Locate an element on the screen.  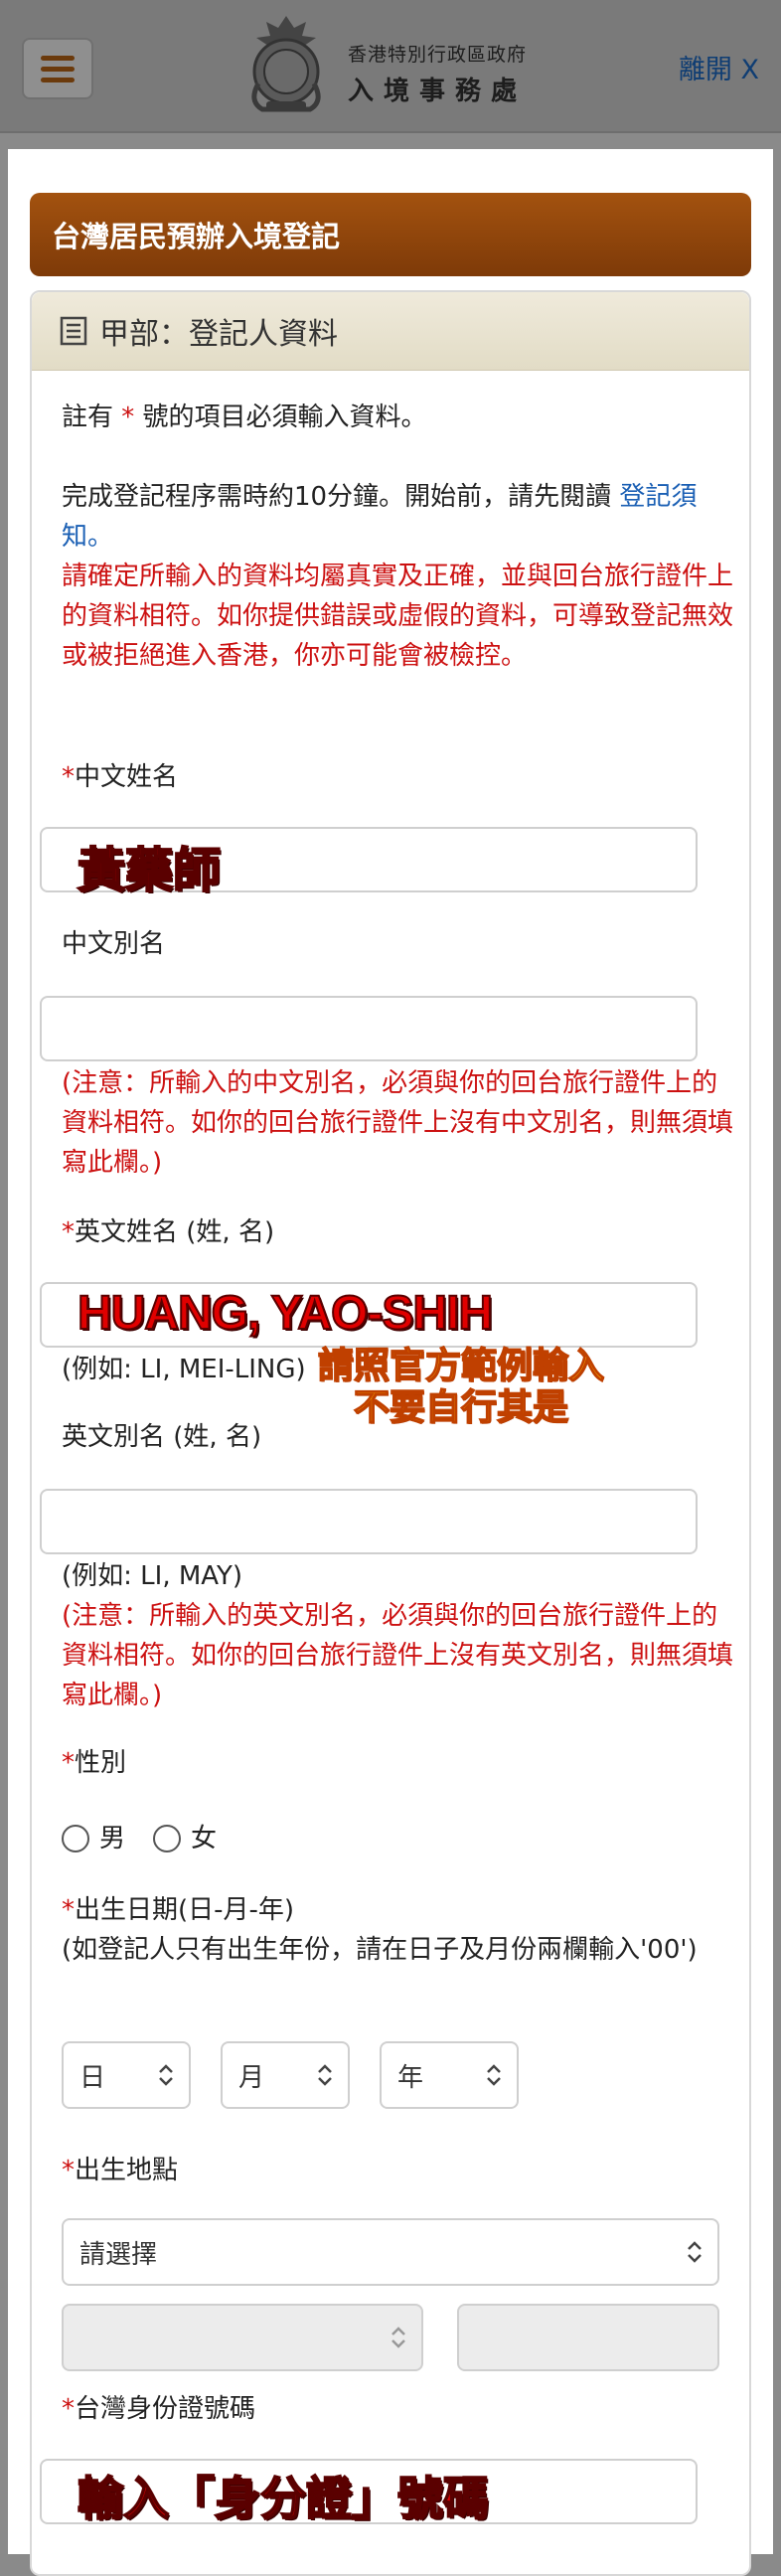
english-alias-label: 英文別名 (姓, 名) is located at coordinates (162, 1437).